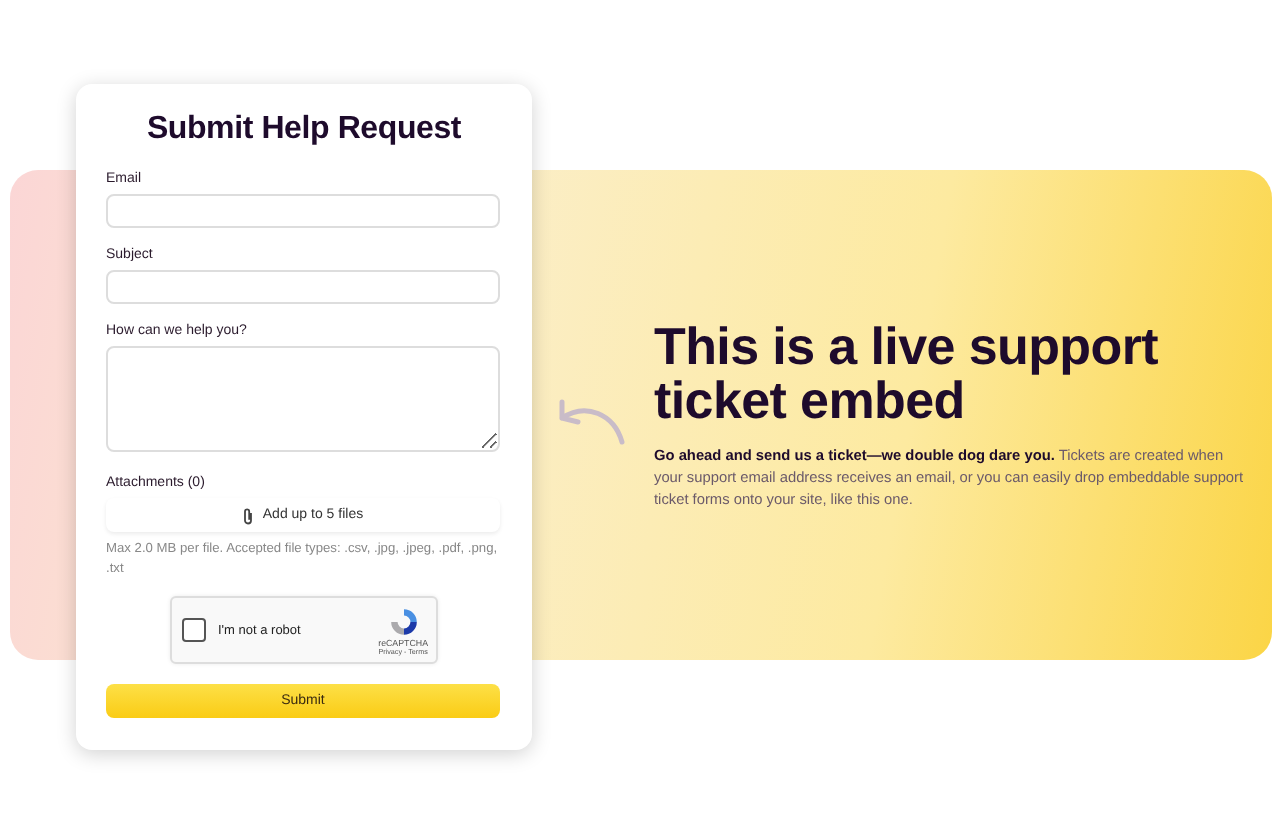  What do you see at coordinates (303, 399) in the screenshot?
I see `text-area` at bounding box center [303, 399].